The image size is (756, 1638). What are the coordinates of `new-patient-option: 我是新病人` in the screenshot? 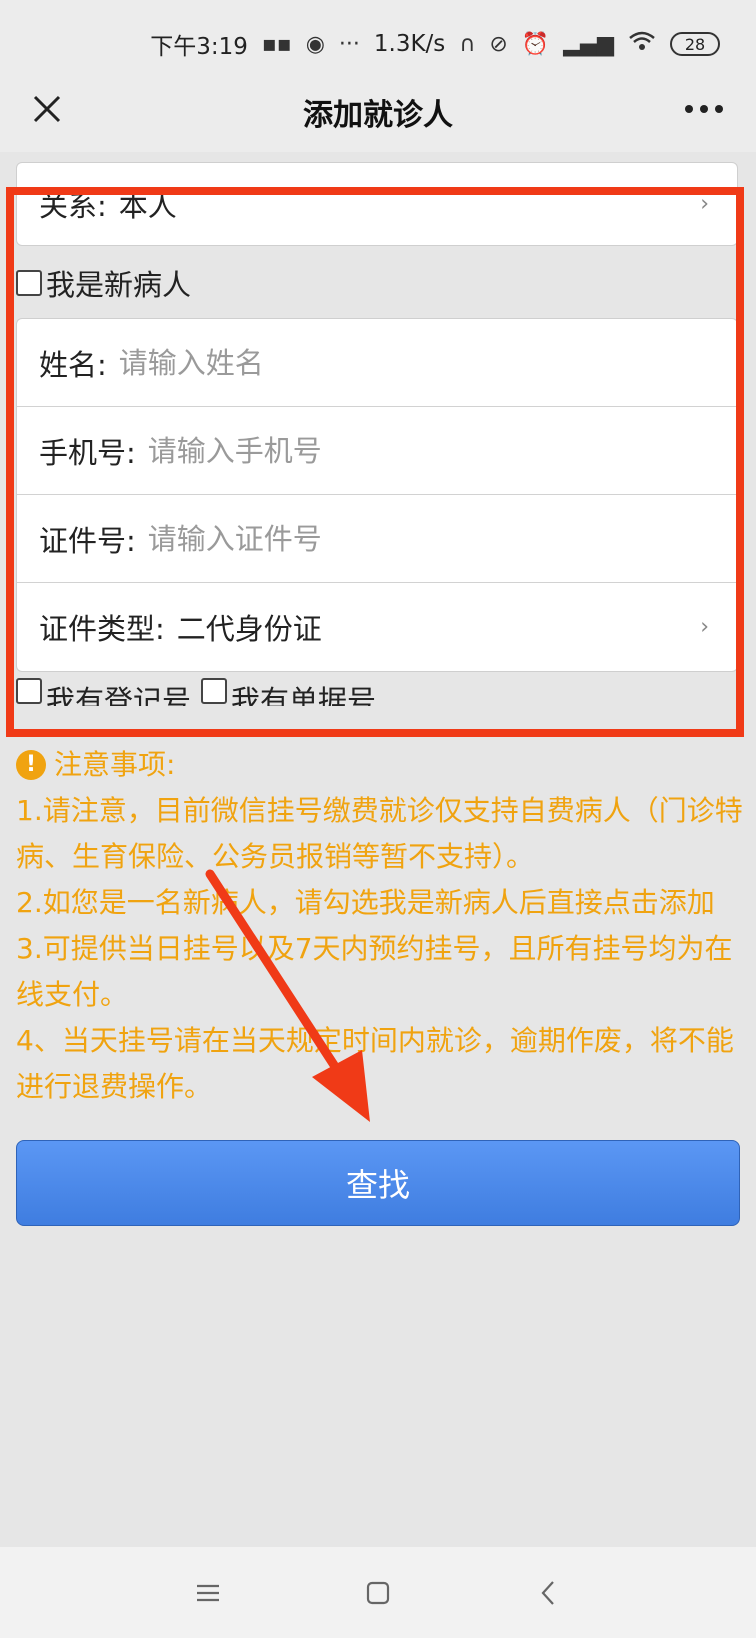 It's located at (103, 283).